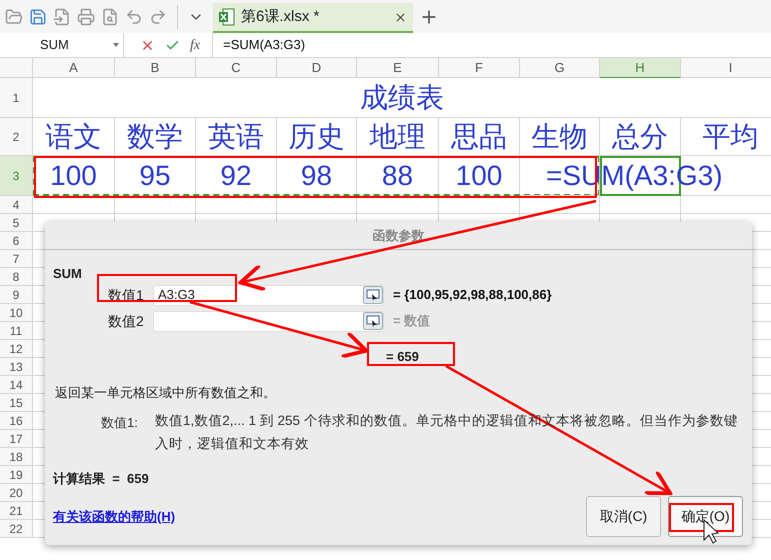 The height and width of the screenshot is (560, 771). What do you see at coordinates (236, 68) in the screenshot?
I see `column-header: C` at bounding box center [236, 68].